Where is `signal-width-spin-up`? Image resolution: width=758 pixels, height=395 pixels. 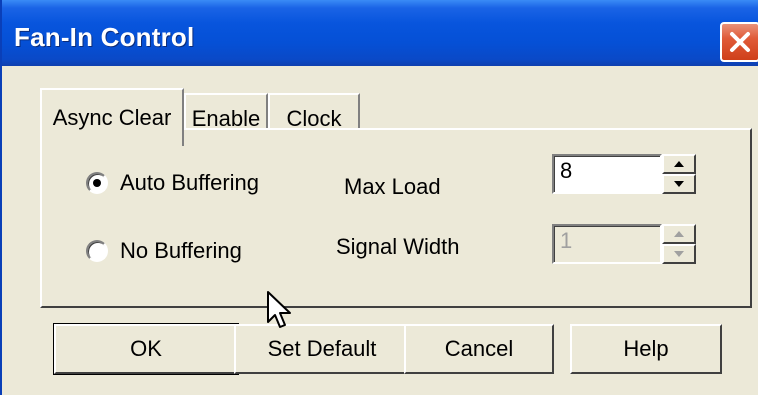
signal-width-spin-up is located at coordinates (679, 234).